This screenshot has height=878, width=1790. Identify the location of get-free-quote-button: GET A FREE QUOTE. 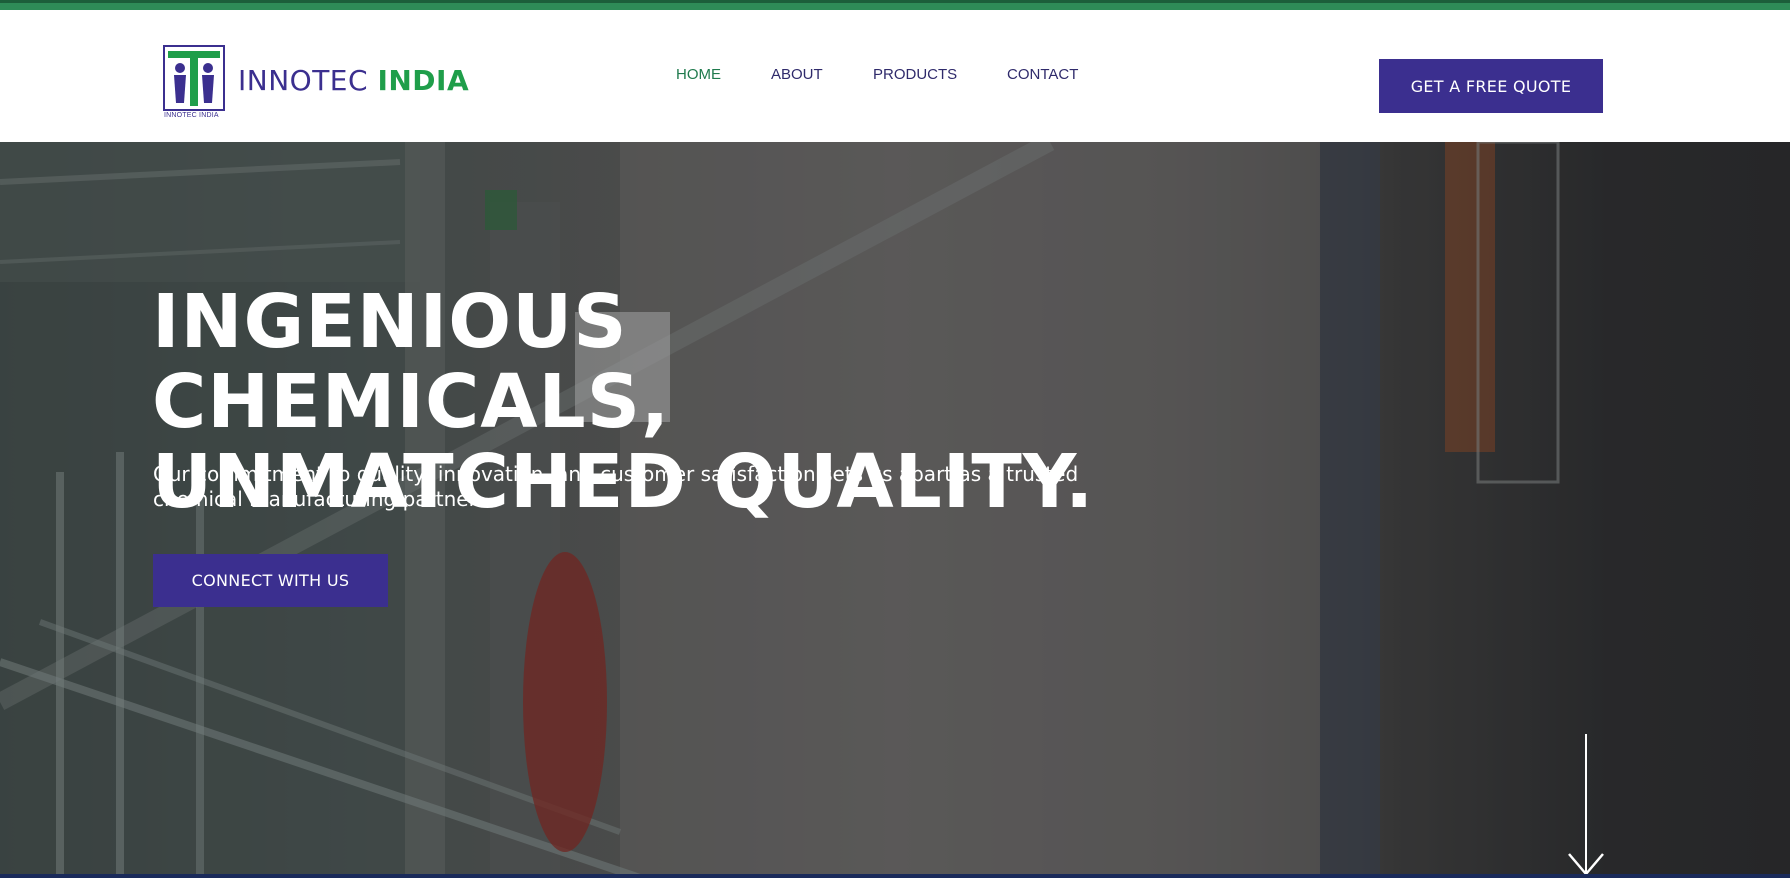
(1491, 86).